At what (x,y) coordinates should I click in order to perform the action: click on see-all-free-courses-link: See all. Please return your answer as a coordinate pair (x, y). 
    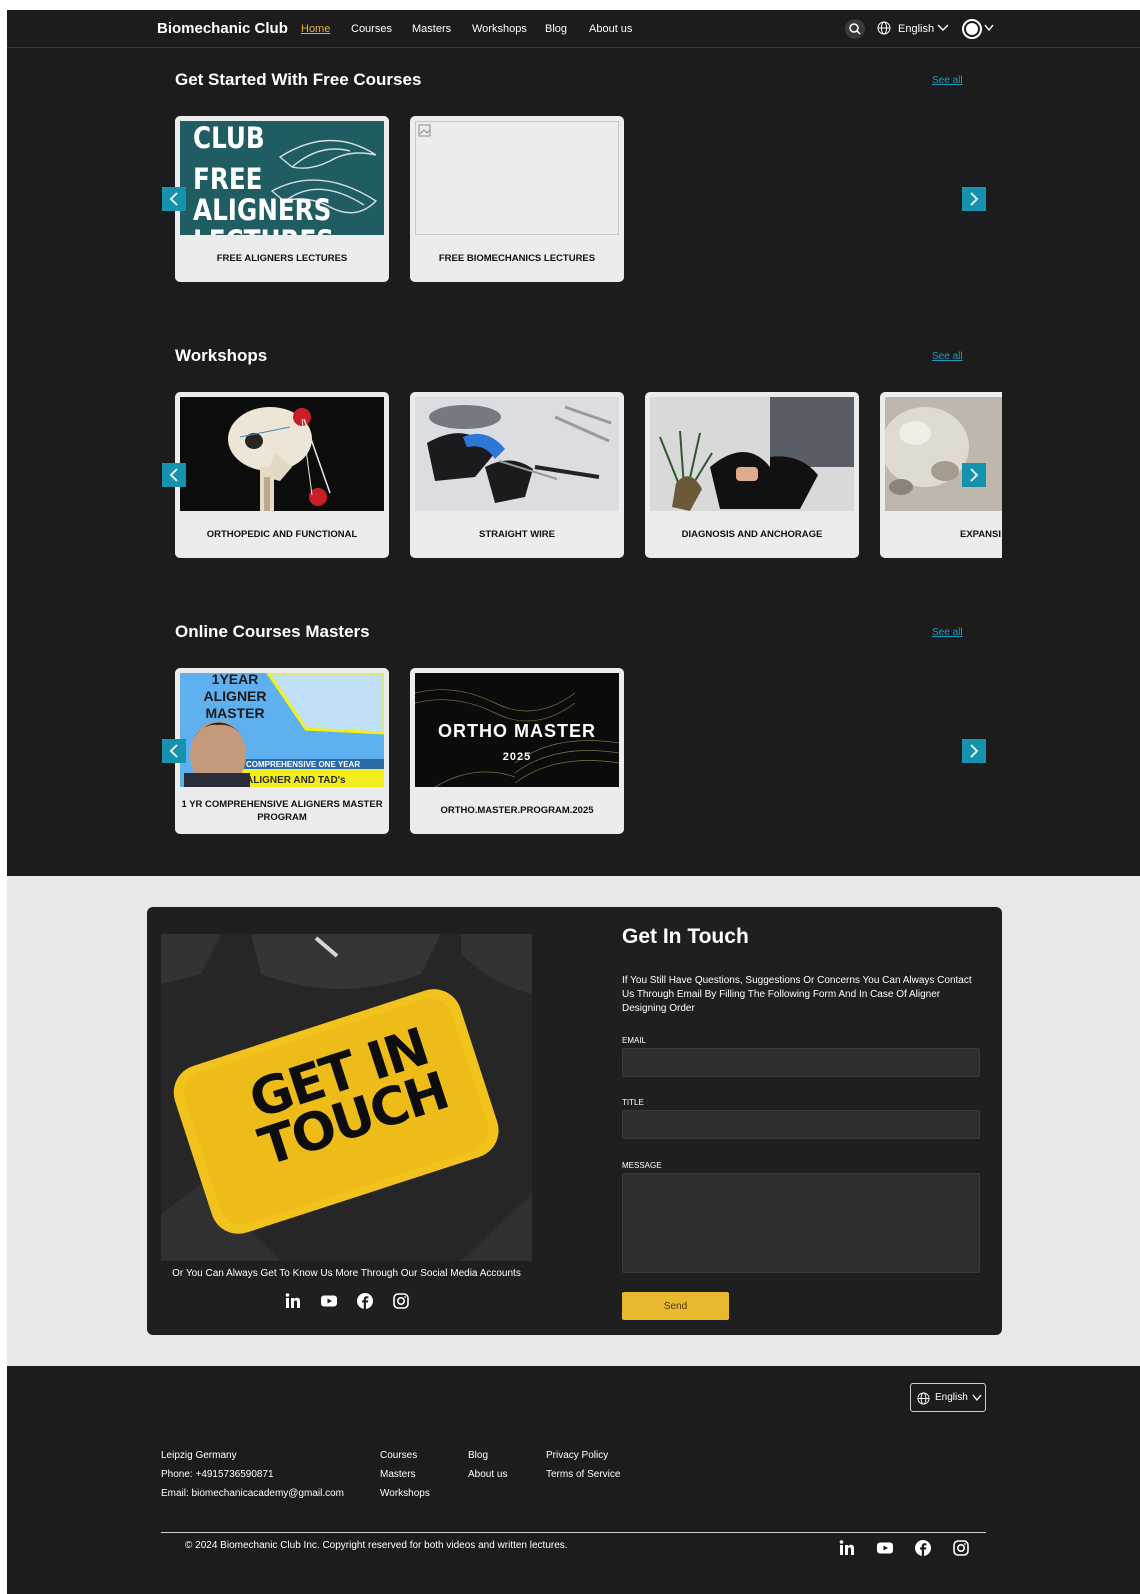
    Looking at the image, I should click on (947, 80).